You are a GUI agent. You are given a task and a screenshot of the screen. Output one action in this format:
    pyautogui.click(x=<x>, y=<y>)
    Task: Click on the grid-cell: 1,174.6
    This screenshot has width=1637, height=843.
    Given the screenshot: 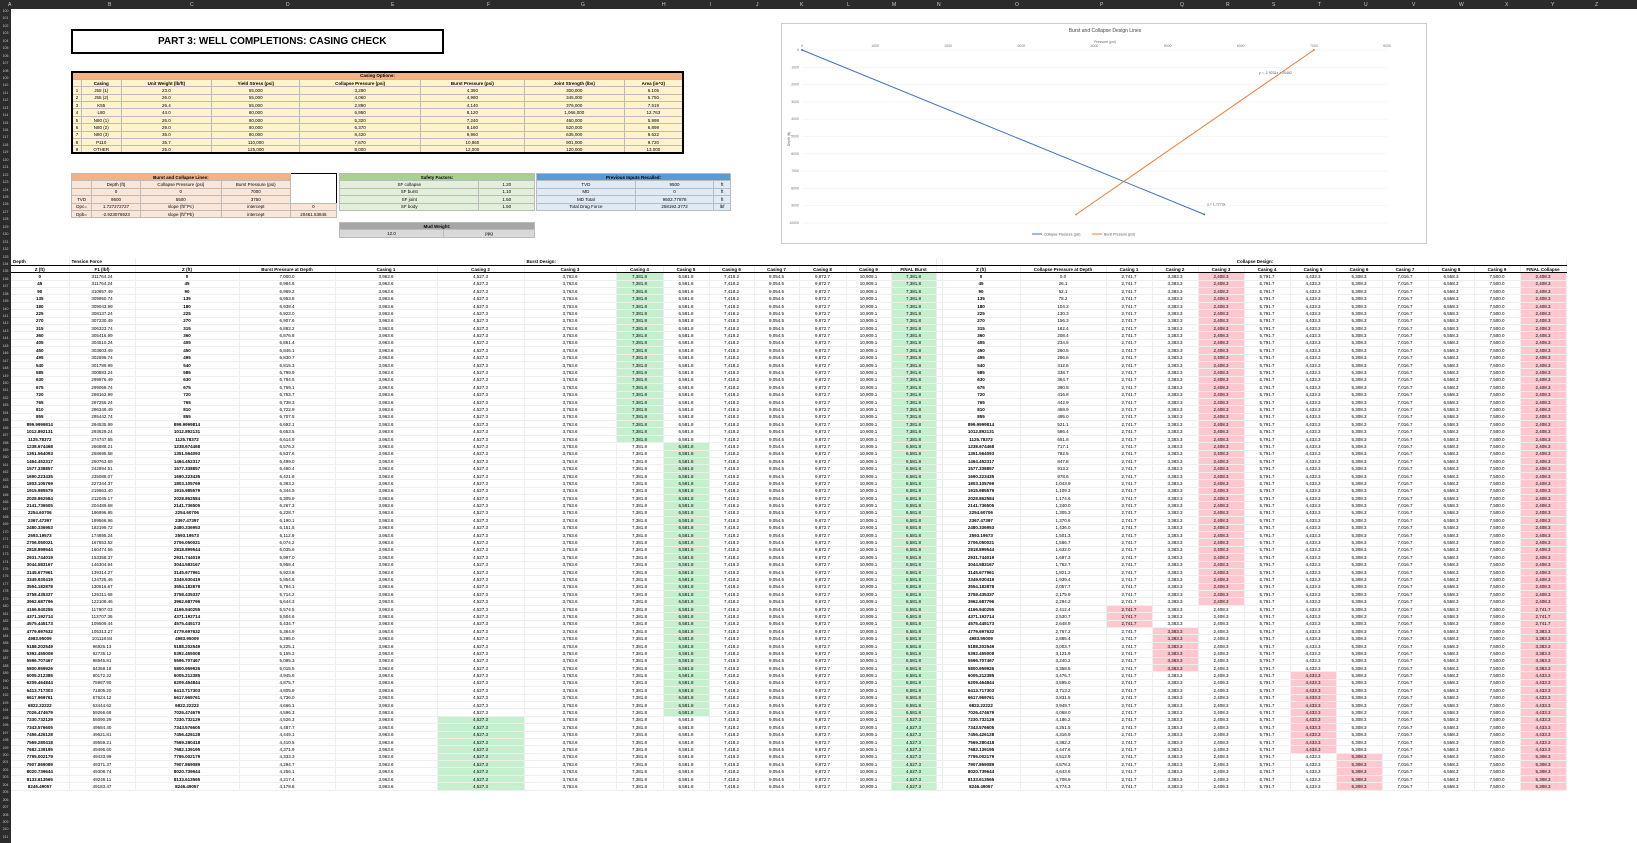 What is the action you would take?
    pyautogui.click(x=1063, y=498)
    